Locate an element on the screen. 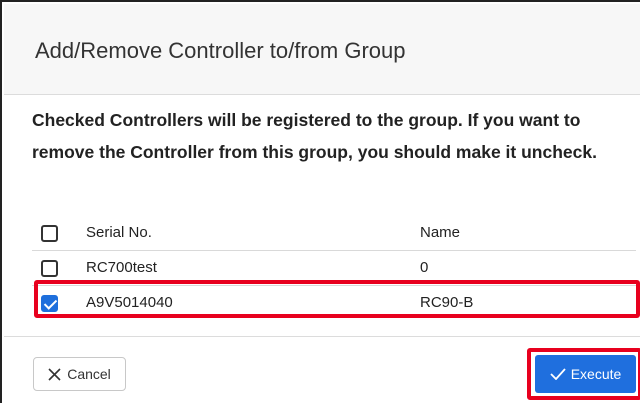 The height and width of the screenshot is (403, 640). column-header-name: Name is located at coordinates (440, 232).